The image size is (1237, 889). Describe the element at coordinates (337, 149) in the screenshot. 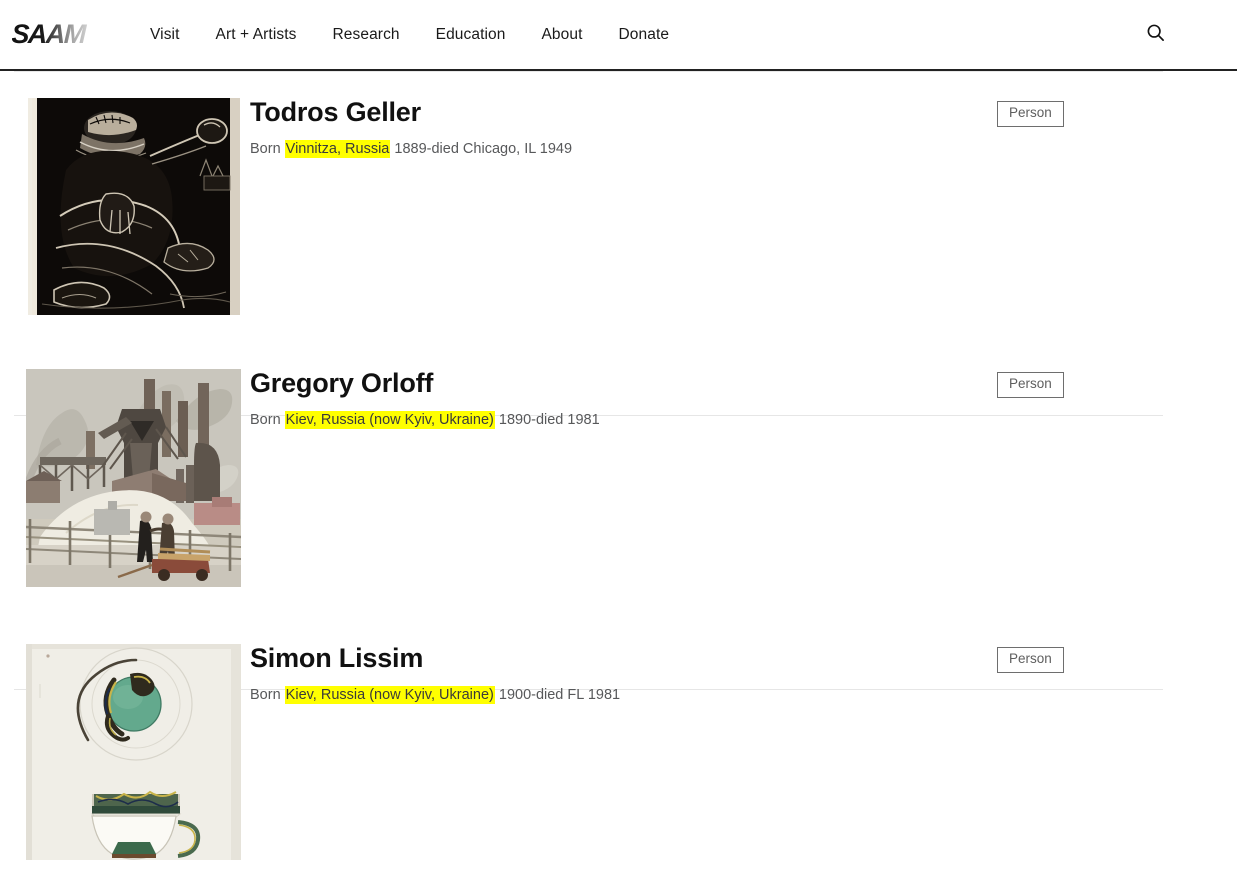

I see `highlighted-birthplace: Vinnitza, Russia` at that location.